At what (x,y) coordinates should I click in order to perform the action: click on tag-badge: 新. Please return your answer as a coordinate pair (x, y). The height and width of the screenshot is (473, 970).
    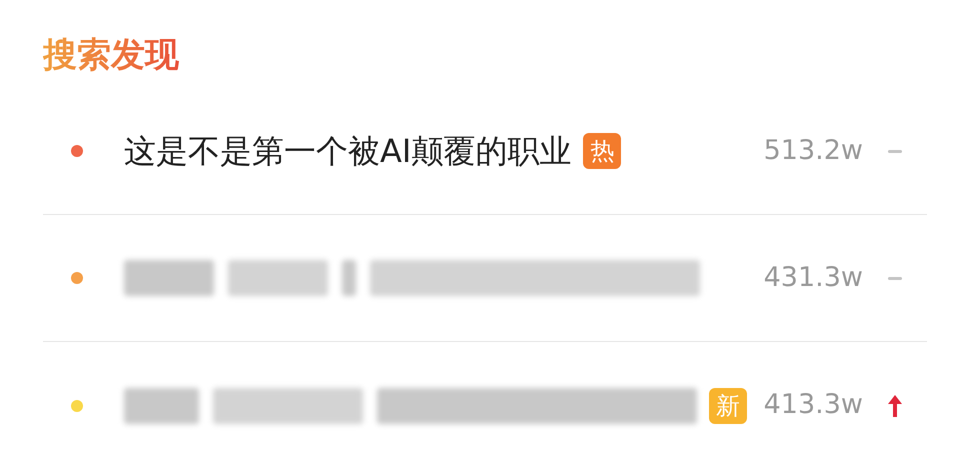
    Looking at the image, I should click on (728, 406).